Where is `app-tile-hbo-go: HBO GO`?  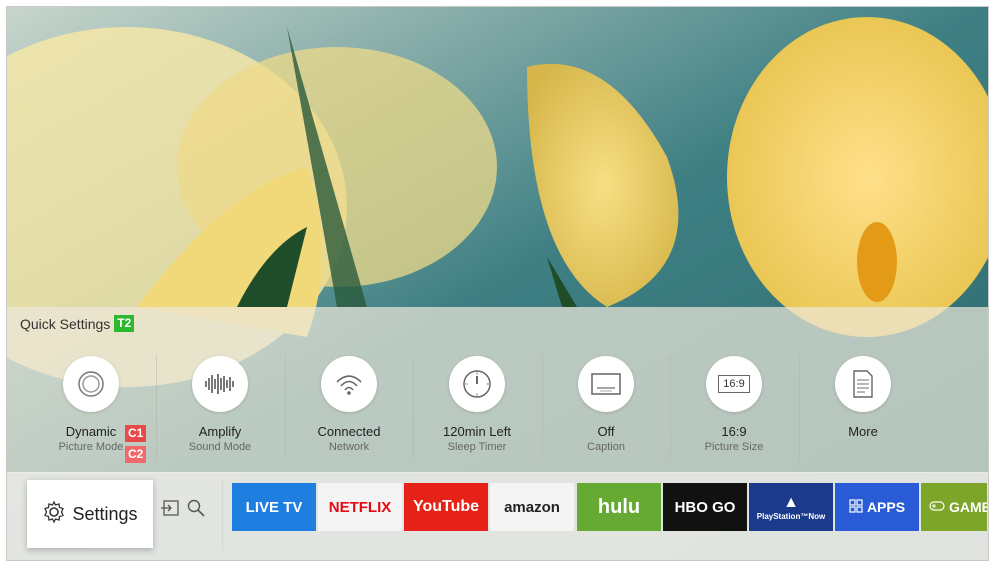 app-tile-hbo-go: HBO GO is located at coordinates (705, 507).